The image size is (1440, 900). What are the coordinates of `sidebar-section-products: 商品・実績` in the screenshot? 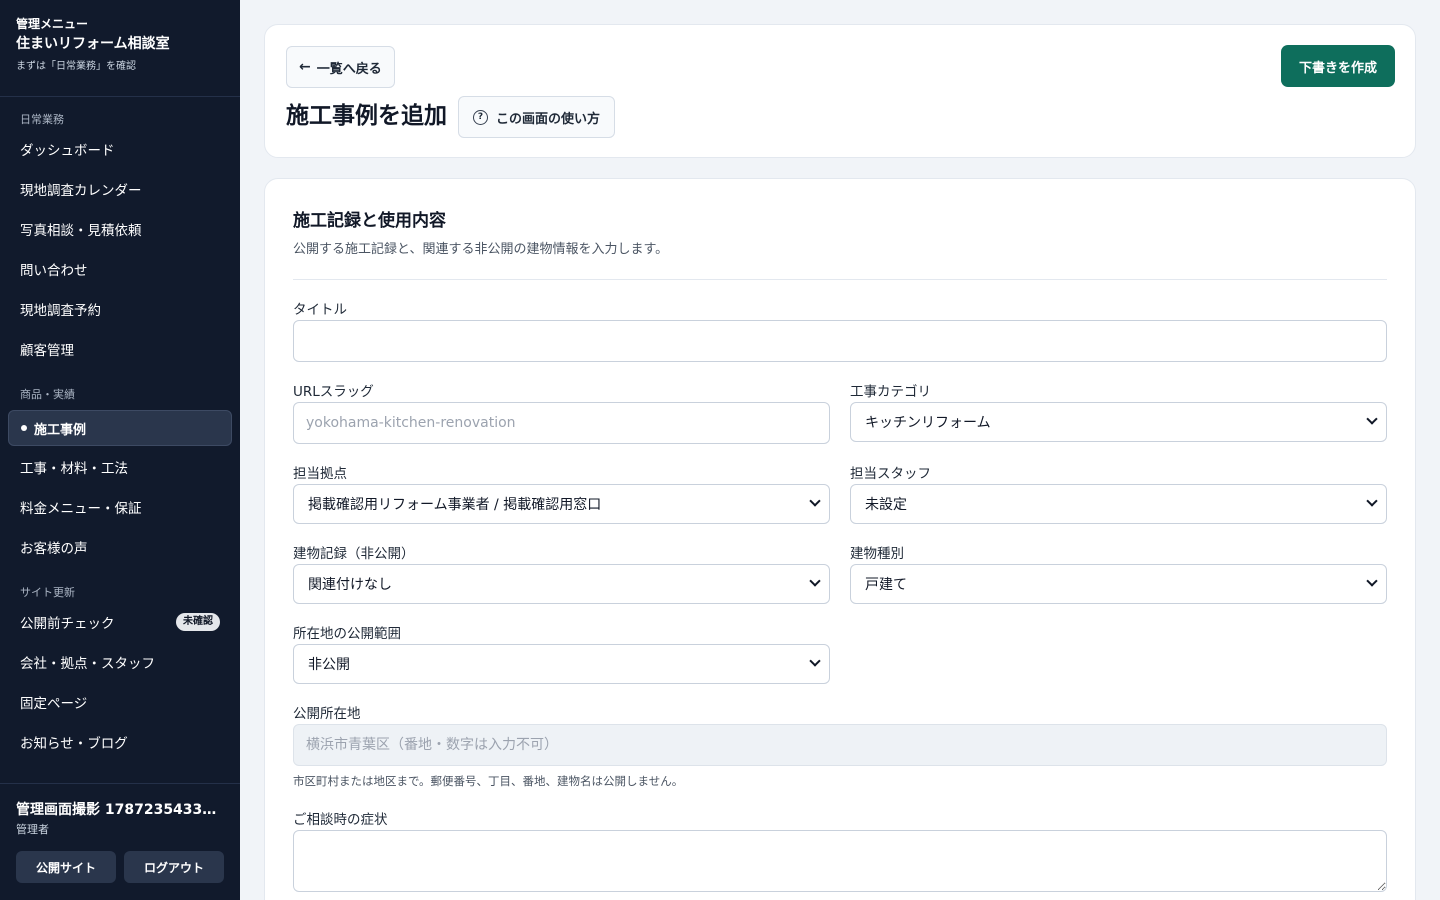 It's located at (47, 394).